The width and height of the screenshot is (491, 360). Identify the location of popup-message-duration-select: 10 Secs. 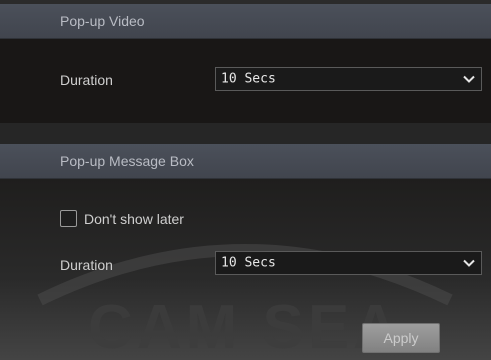
(348, 263).